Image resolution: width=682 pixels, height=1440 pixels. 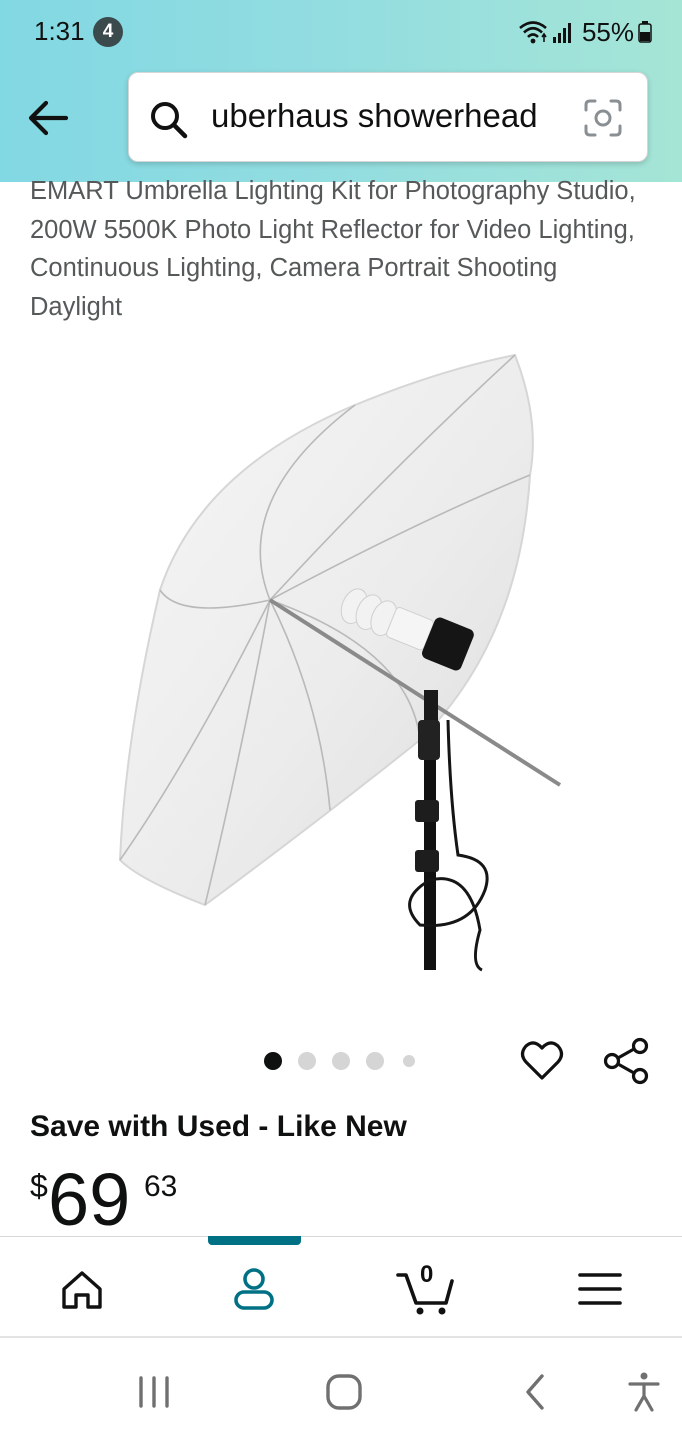 I want to click on status-icons: 55%, so click(x=585, y=32).